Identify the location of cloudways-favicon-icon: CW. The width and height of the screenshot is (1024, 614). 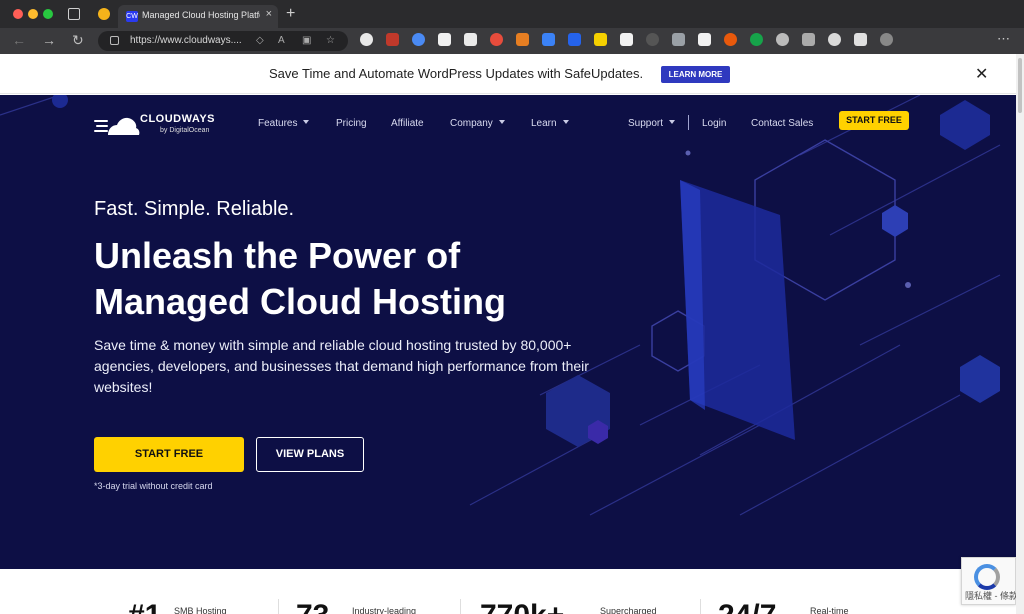
(132, 16).